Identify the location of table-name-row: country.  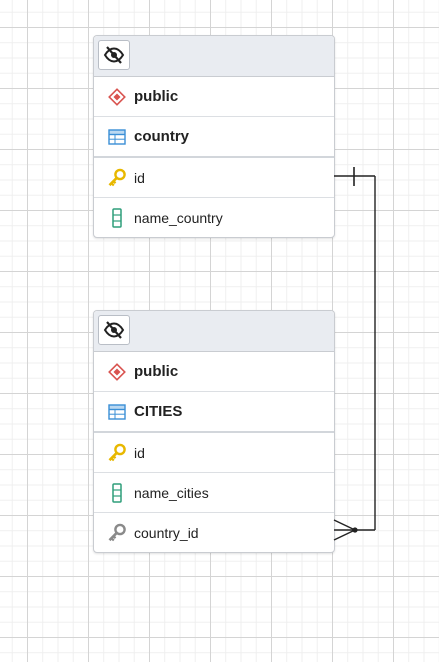
(214, 137).